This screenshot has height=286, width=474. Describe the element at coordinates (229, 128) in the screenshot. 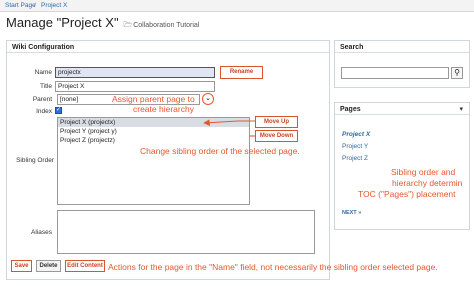

I see `annotation-arrows` at that location.